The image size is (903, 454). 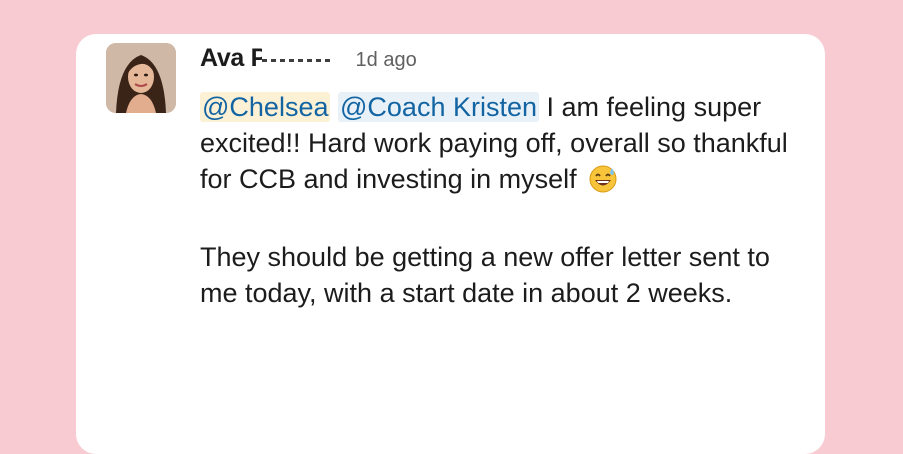 I want to click on mention-chelsea: @Chelsea, so click(x=265, y=107).